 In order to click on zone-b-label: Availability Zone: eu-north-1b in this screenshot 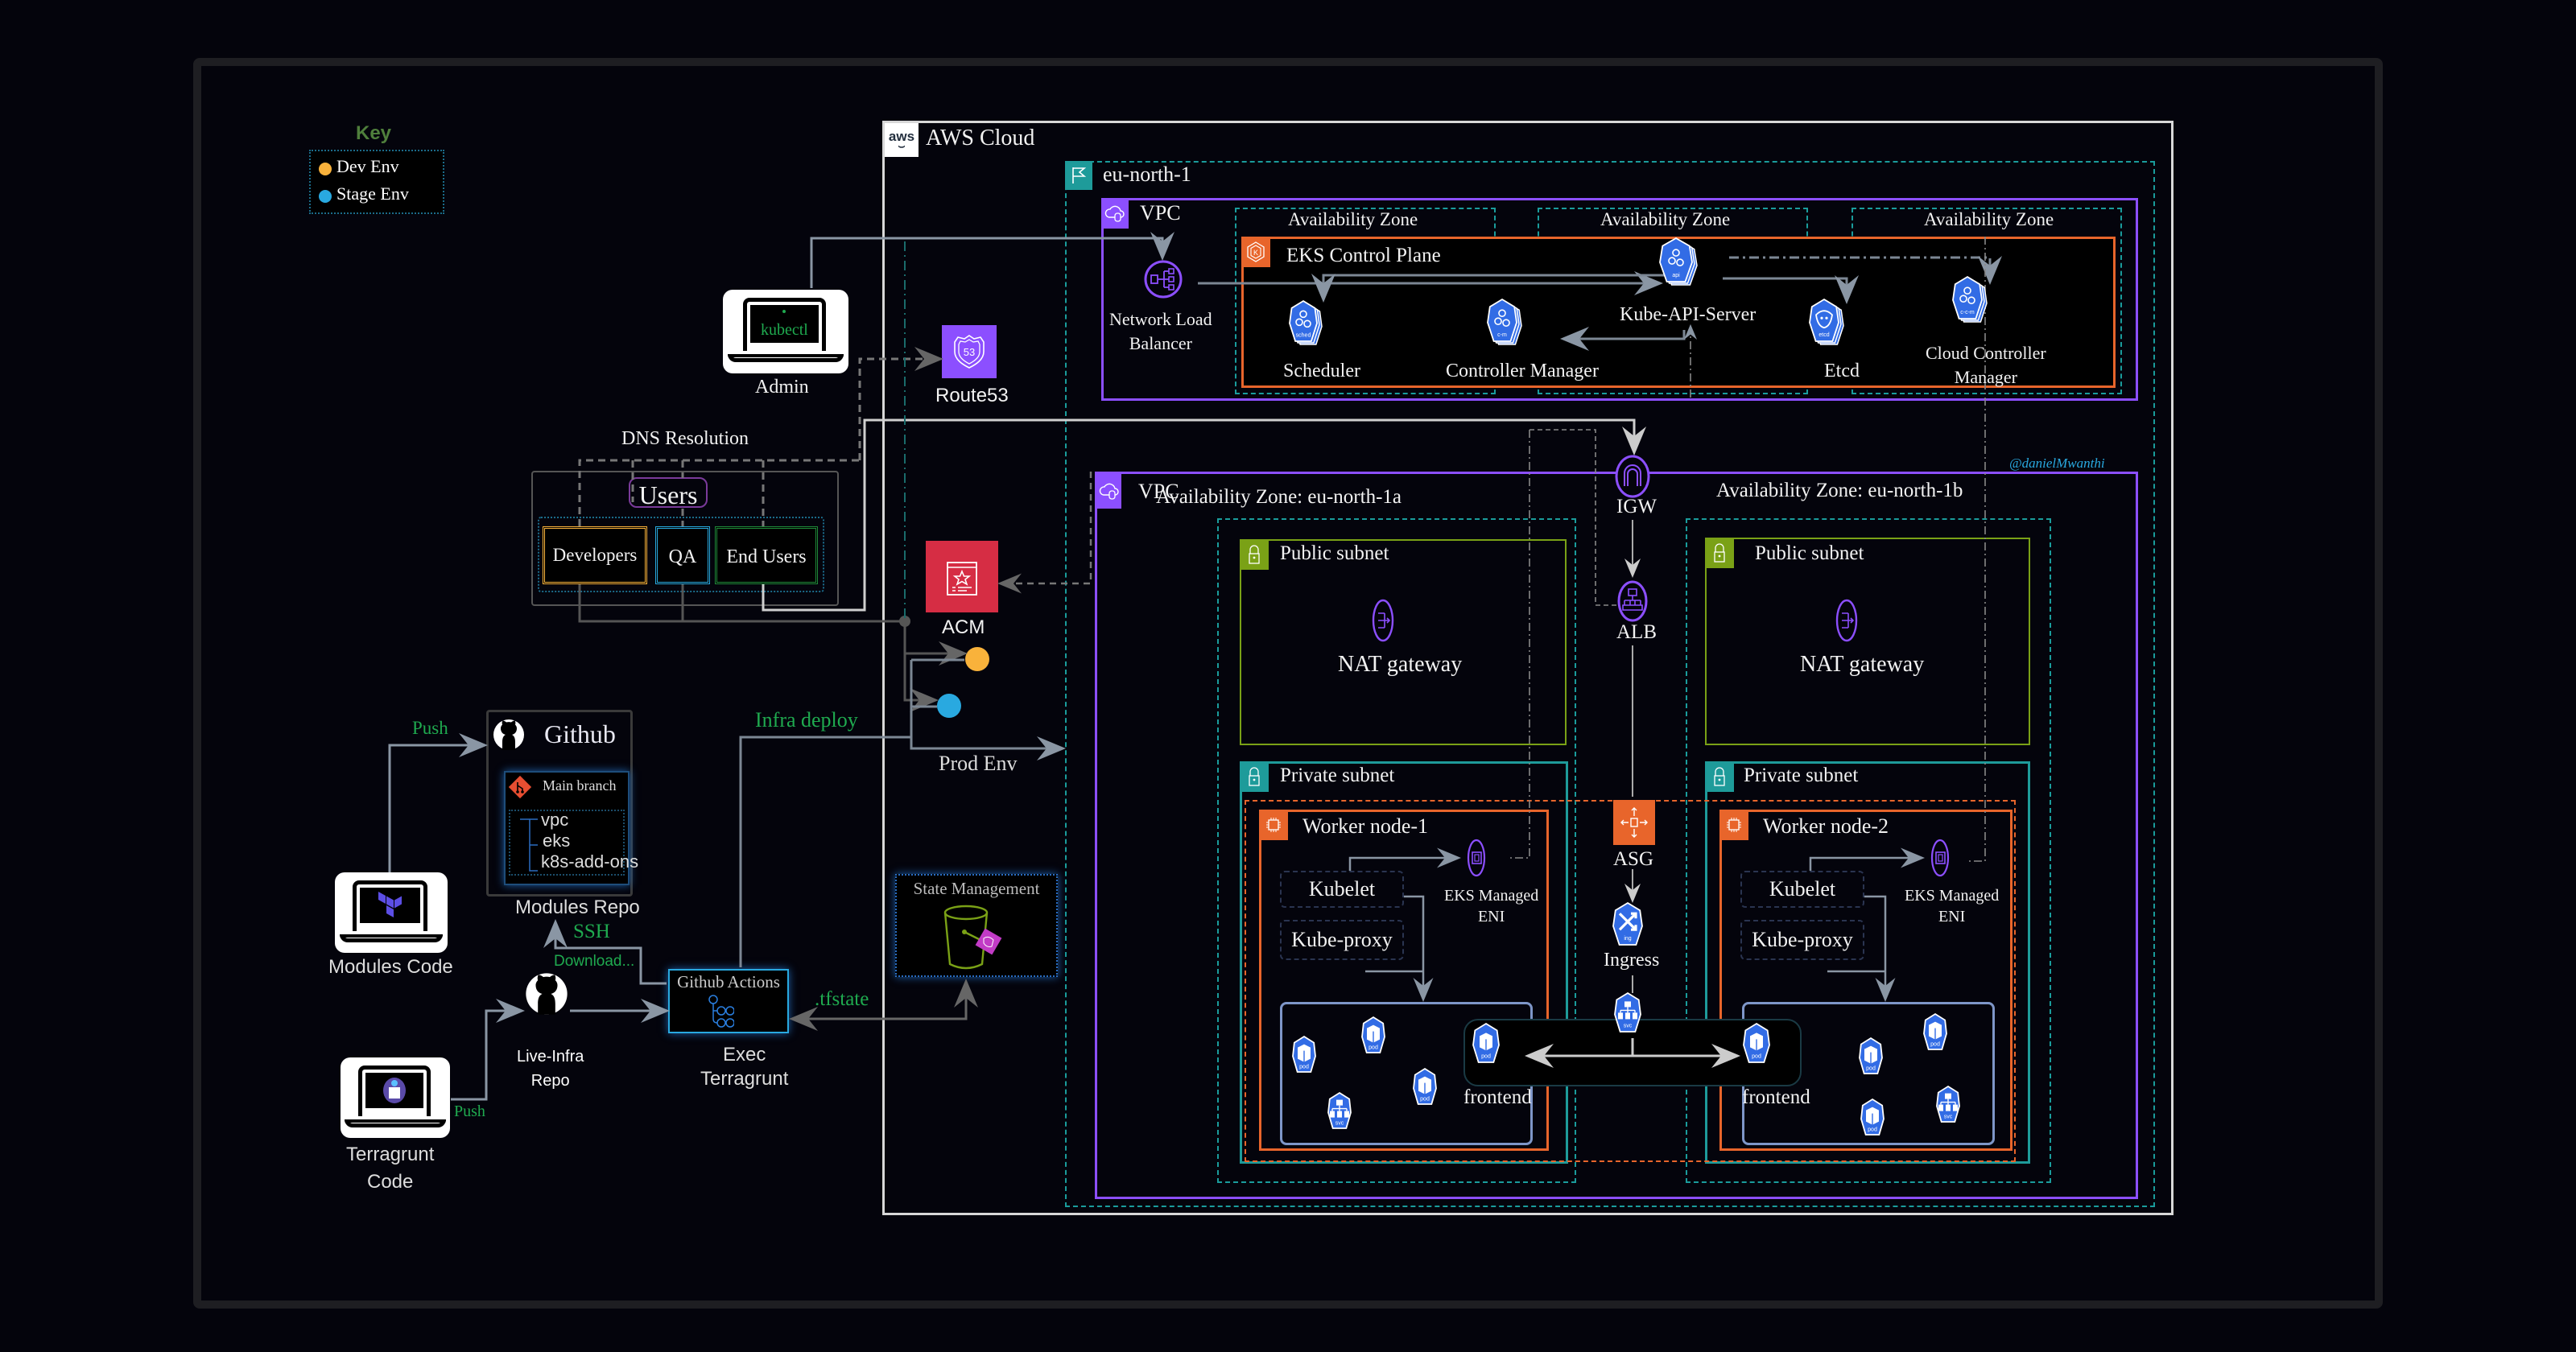, I will do `click(1839, 490)`.